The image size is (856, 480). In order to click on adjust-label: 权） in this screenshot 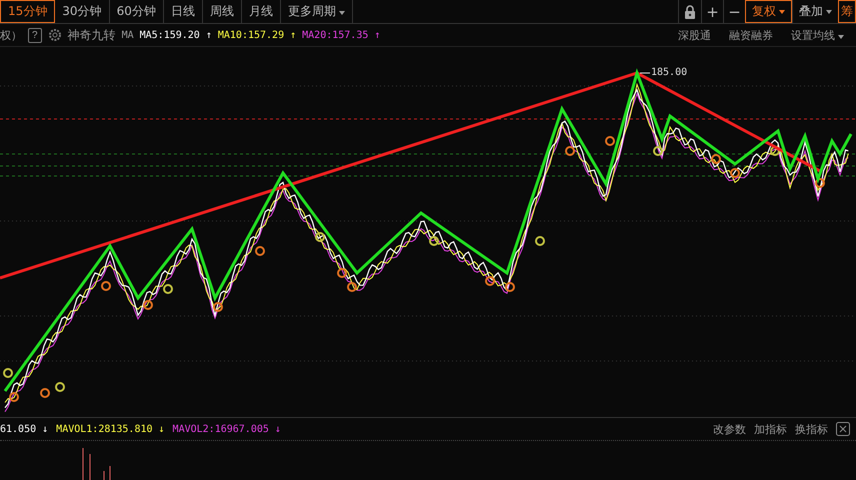, I will do `click(11, 35)`.